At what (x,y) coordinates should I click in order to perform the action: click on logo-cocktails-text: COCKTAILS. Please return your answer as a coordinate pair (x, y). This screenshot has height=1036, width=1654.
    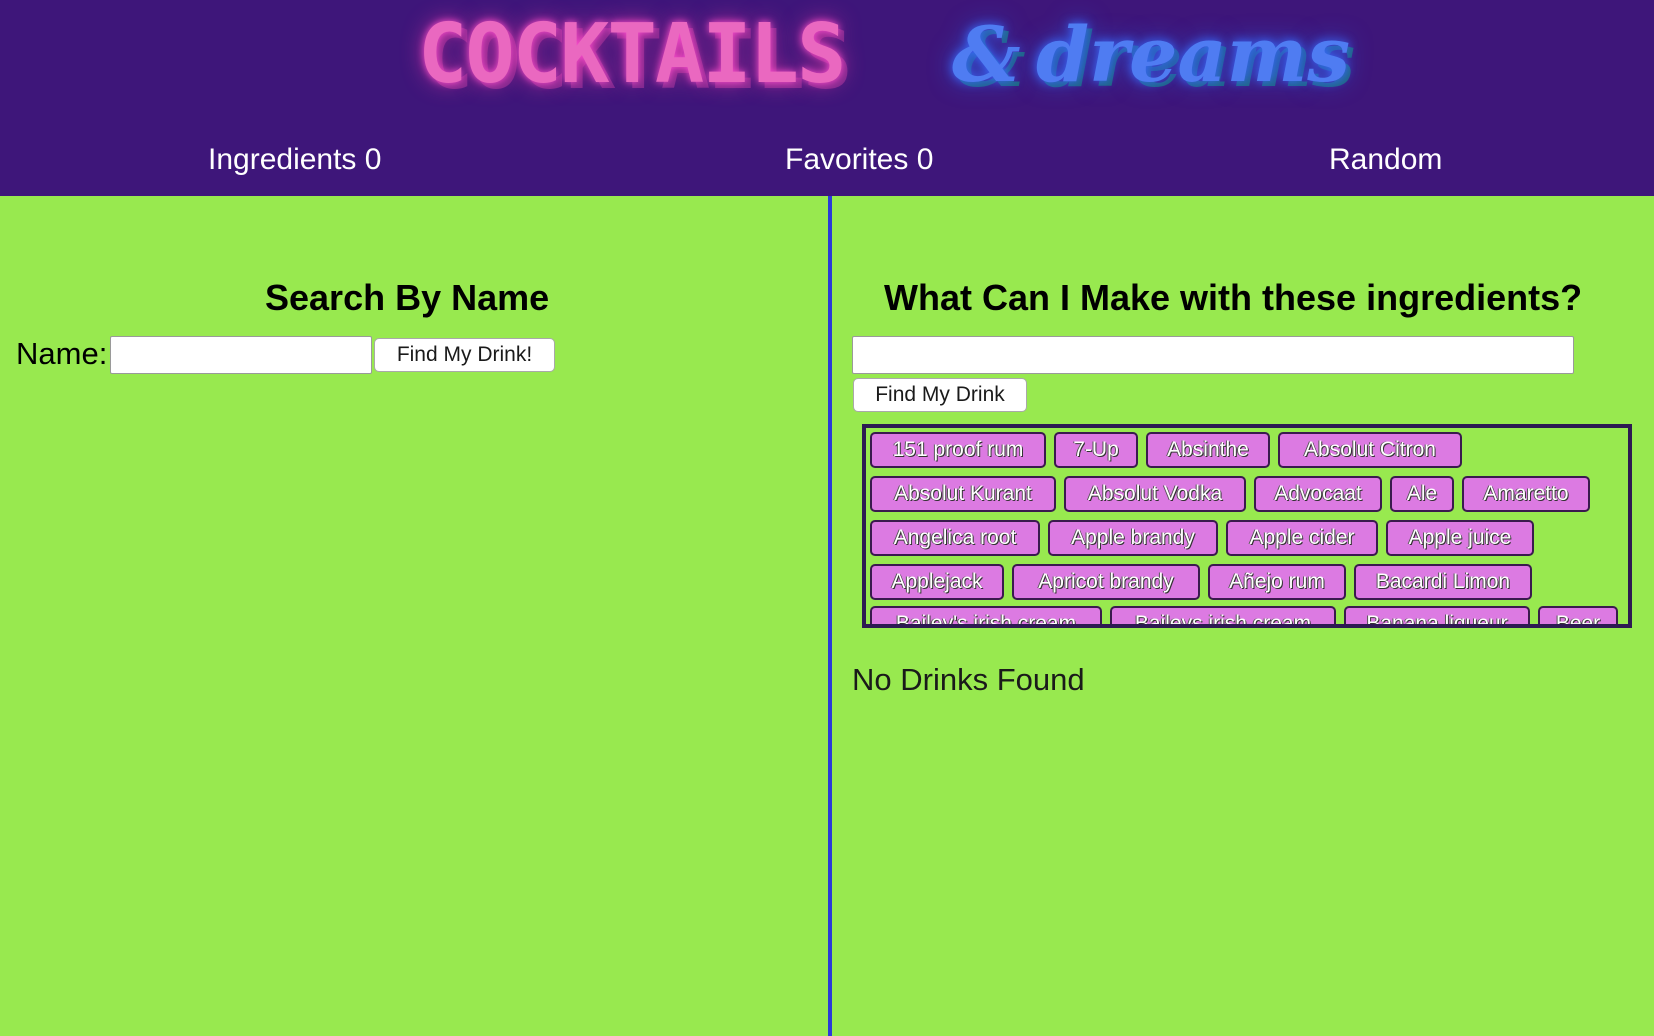
    Looking at the image, I should click on (632, 54).